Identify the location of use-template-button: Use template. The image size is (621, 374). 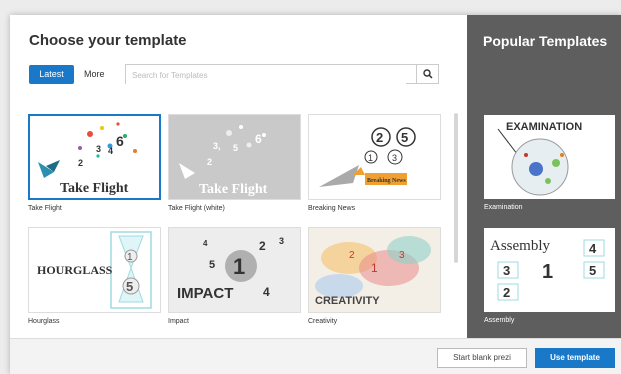
(575, 358).